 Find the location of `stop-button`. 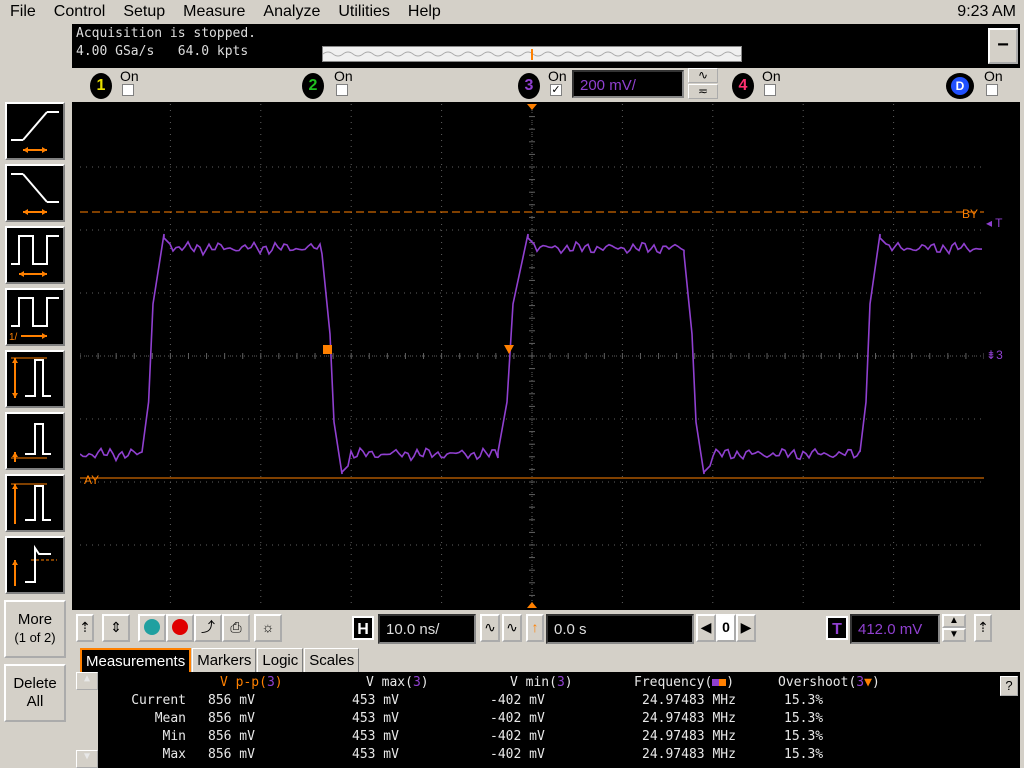

stop-button is located at coordinates (180, 628).